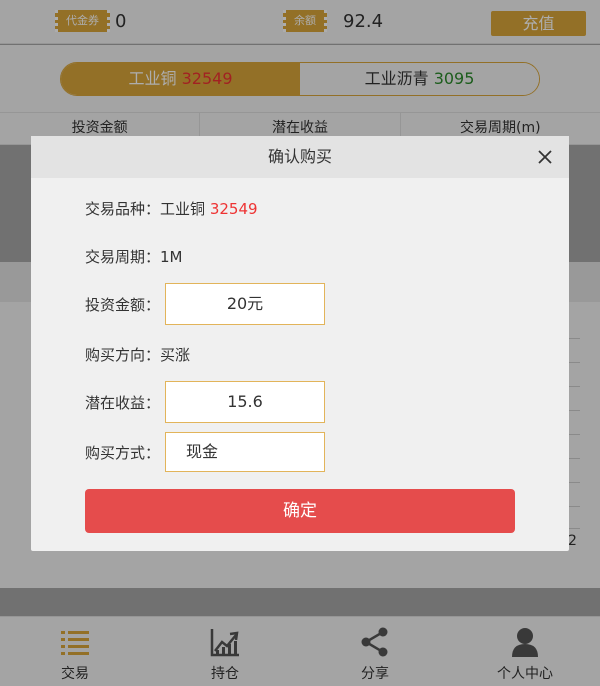 Image resolution: width=600 pixels, height=686 pixels. What do you see at coordinates (175, 355) in the screenshot?
I see `direction-value: 买涨` at bounding box center [175, 355].